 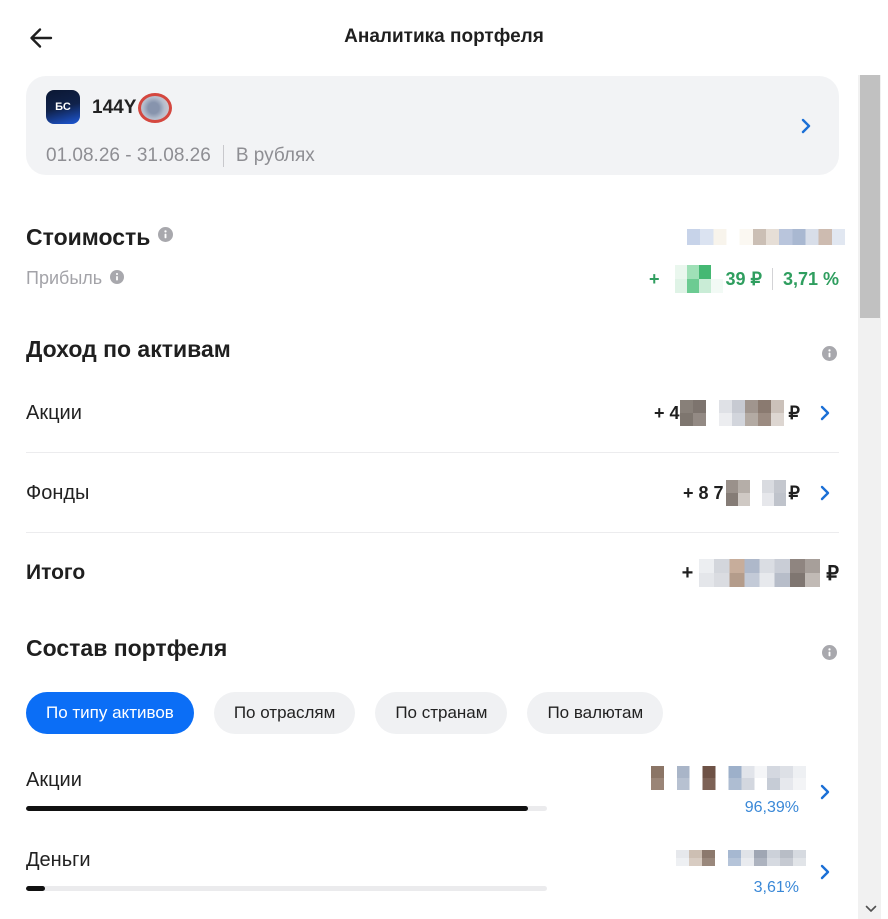 I want to click on income-heading: Доход по активам, so click(x=128, y=349).